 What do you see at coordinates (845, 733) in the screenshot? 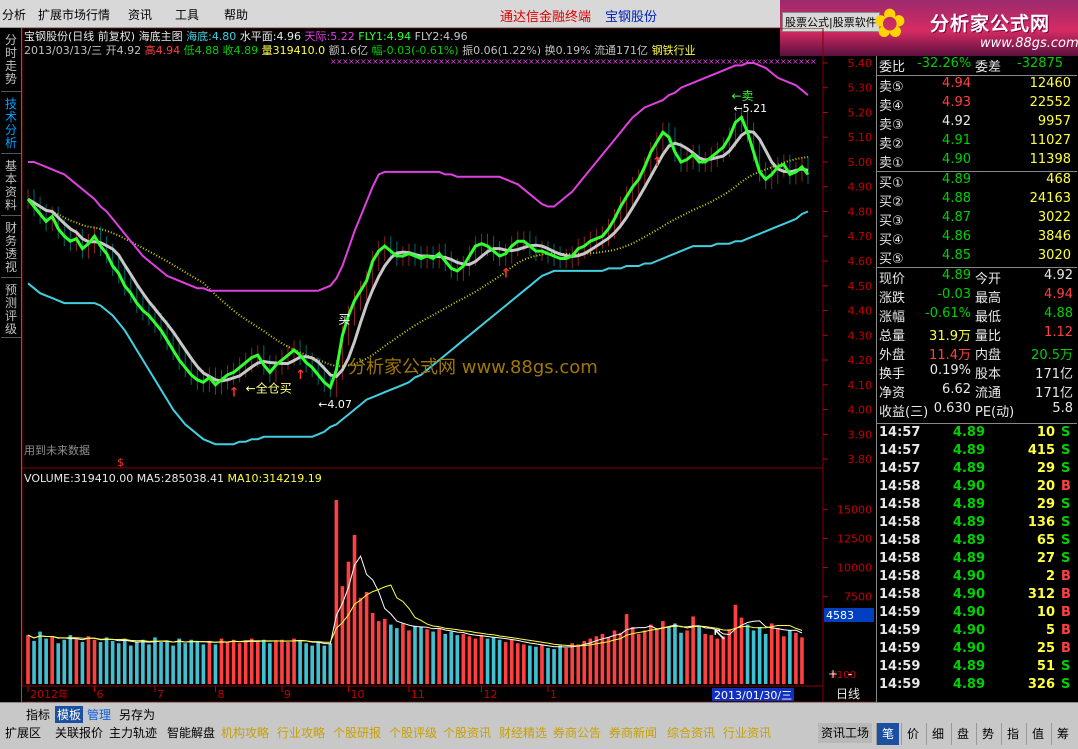
I see `info-factory-button: 资讯工场` at bounding box center [845, 733].